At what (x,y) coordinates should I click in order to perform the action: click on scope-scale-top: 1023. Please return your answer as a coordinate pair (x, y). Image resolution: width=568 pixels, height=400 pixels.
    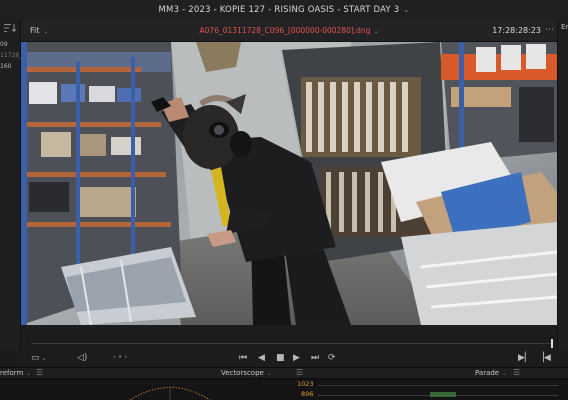
    Looking at the image, I should click on (305, 384).